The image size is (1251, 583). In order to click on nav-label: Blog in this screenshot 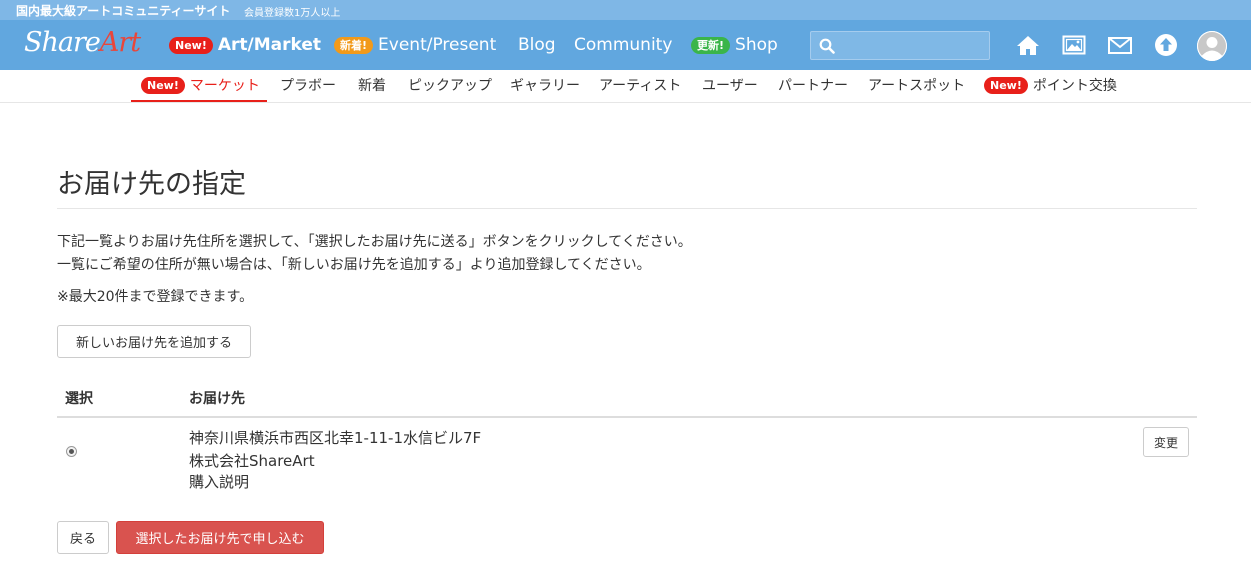, I will do `click(537, 45)`.